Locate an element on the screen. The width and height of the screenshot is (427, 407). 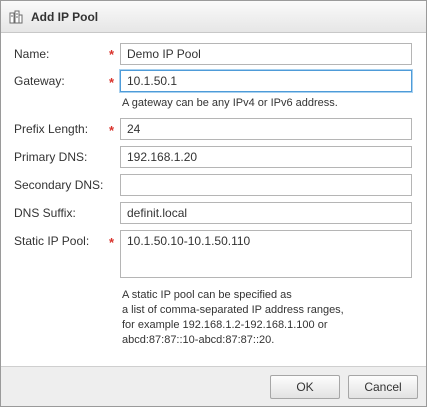
cancel-button: Cancel is located at coordinates (383, 387).